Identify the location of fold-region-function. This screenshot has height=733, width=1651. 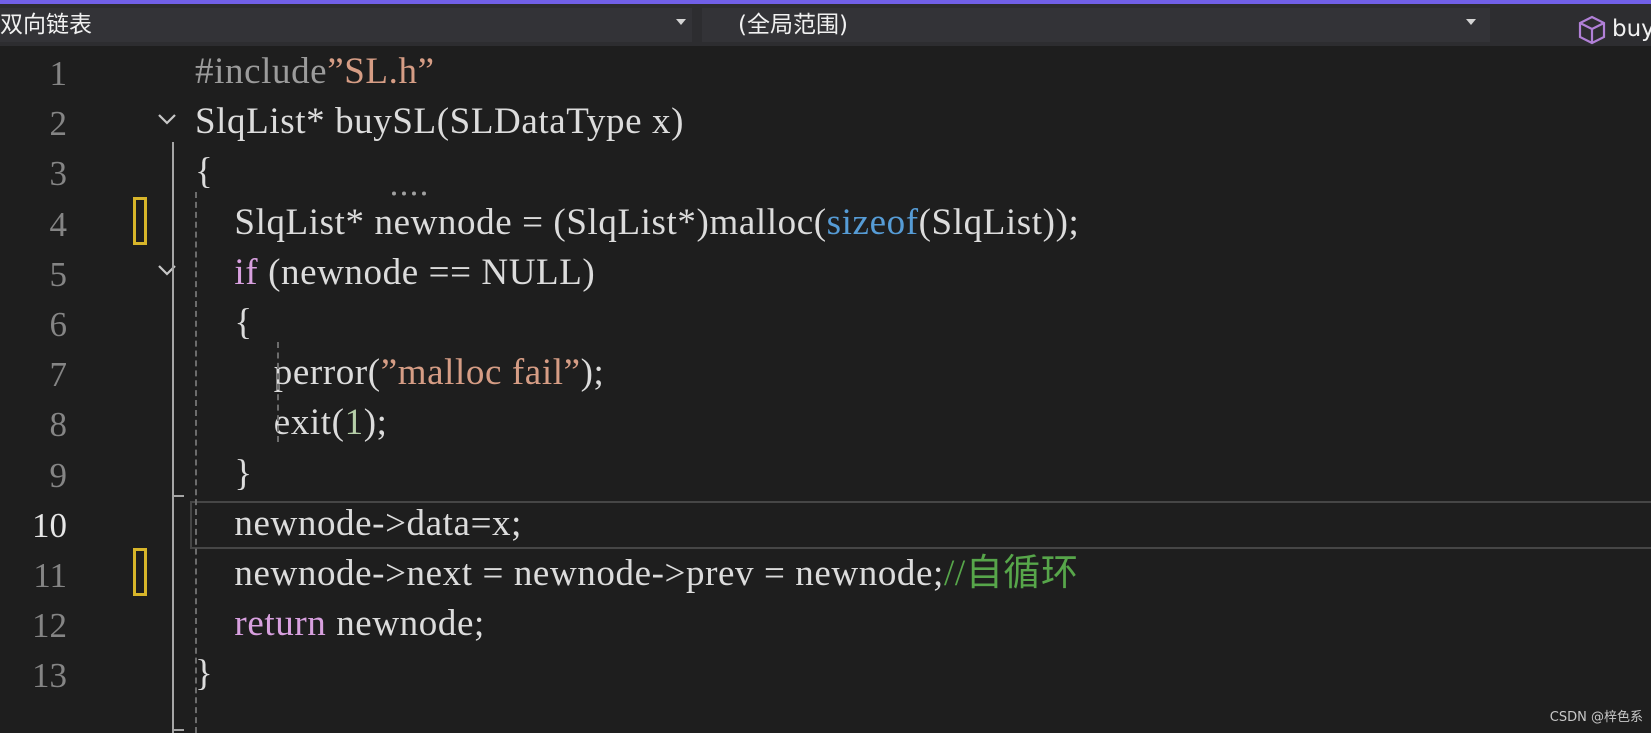
(173, 437).